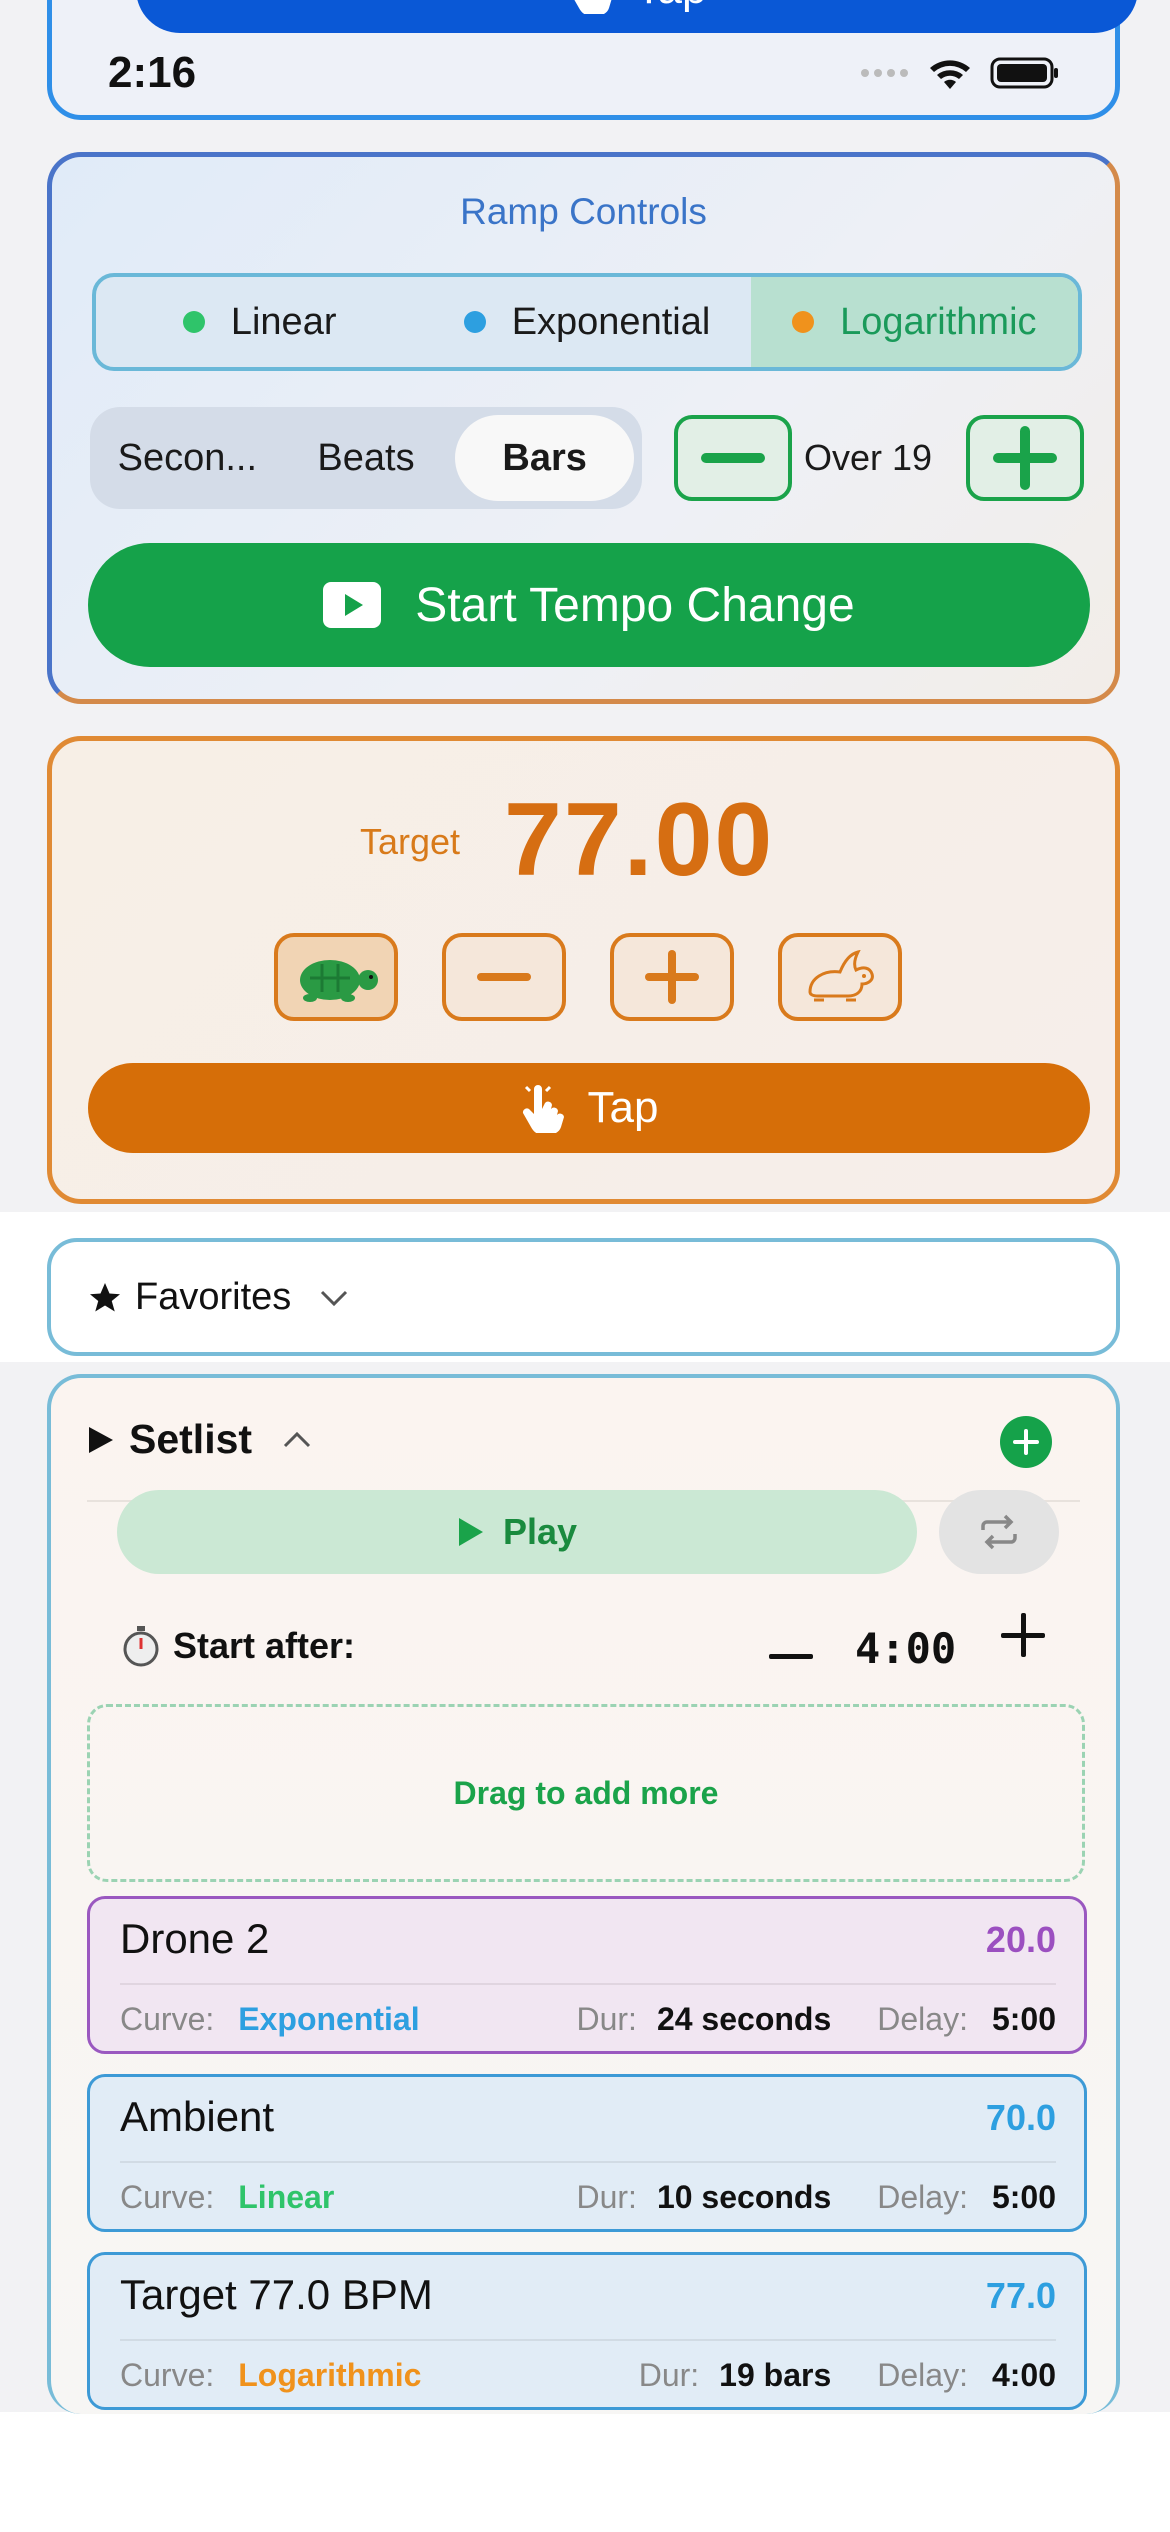 The height and width of the screenshot is (2532, 1170). I want to click on unit-option-bars: Bars, so click(545, 458).